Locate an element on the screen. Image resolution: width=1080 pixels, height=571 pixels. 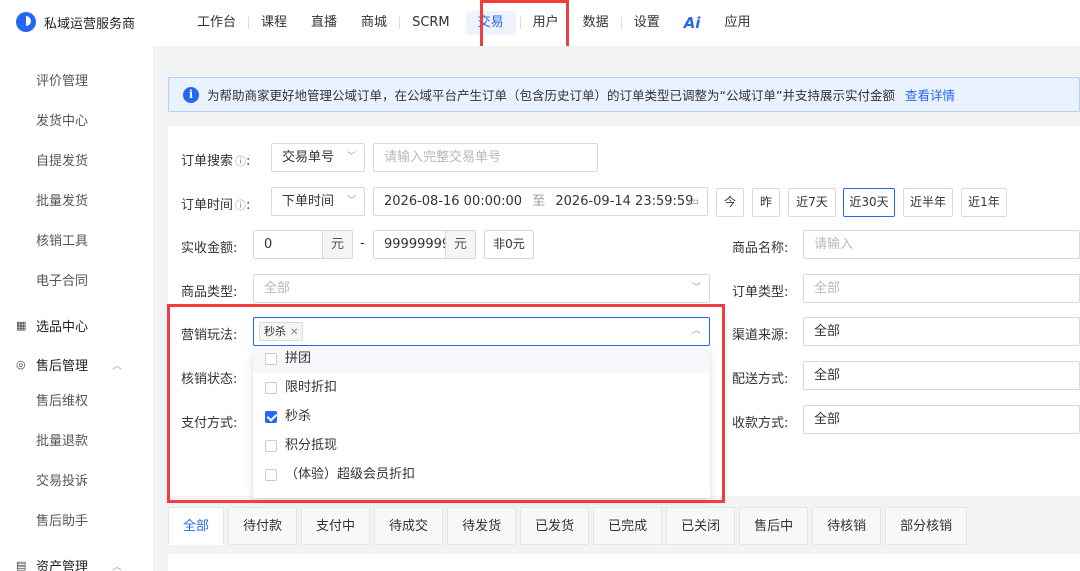
nav-item-mall: 商城 is located at coordinates (374, 23).